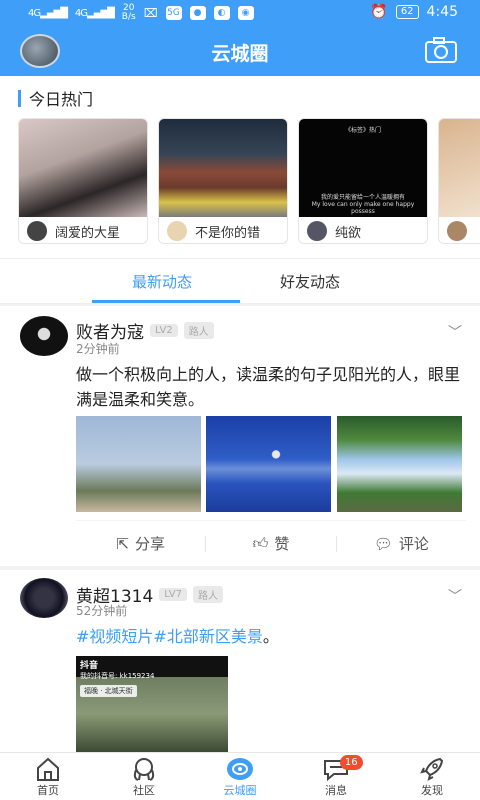 This screenshot has height=800, width=480. I want to click on nav-cloud-circle: 云城圈, so click(240, 776).